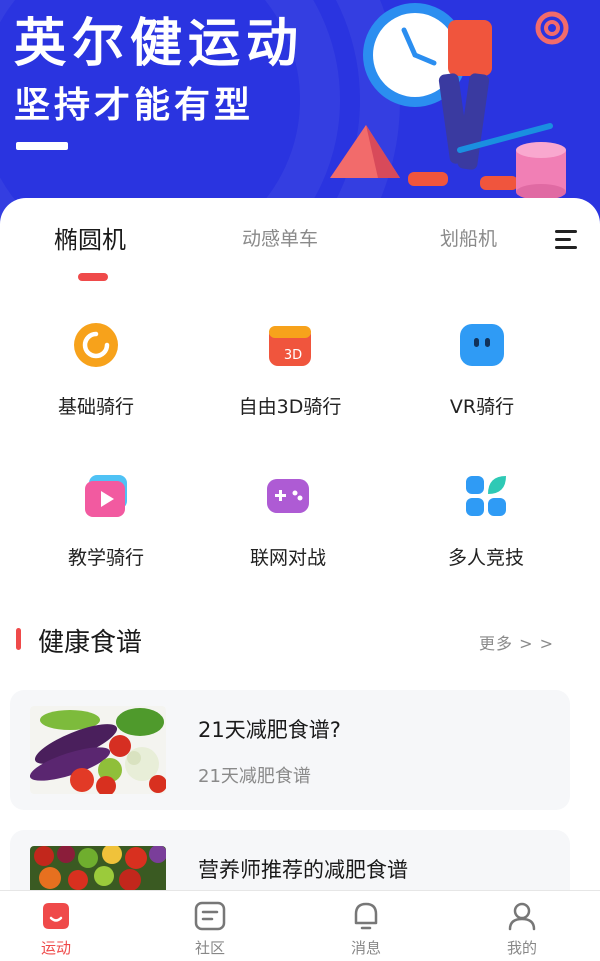 Image resolution: width=600 pixels, height=961 pixels. I want to click on recipe-thumbnail, so click(98, 750).